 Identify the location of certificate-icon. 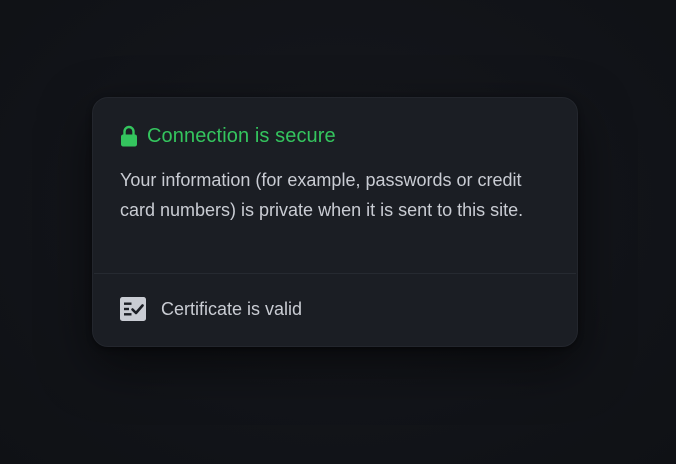
(133, 309).